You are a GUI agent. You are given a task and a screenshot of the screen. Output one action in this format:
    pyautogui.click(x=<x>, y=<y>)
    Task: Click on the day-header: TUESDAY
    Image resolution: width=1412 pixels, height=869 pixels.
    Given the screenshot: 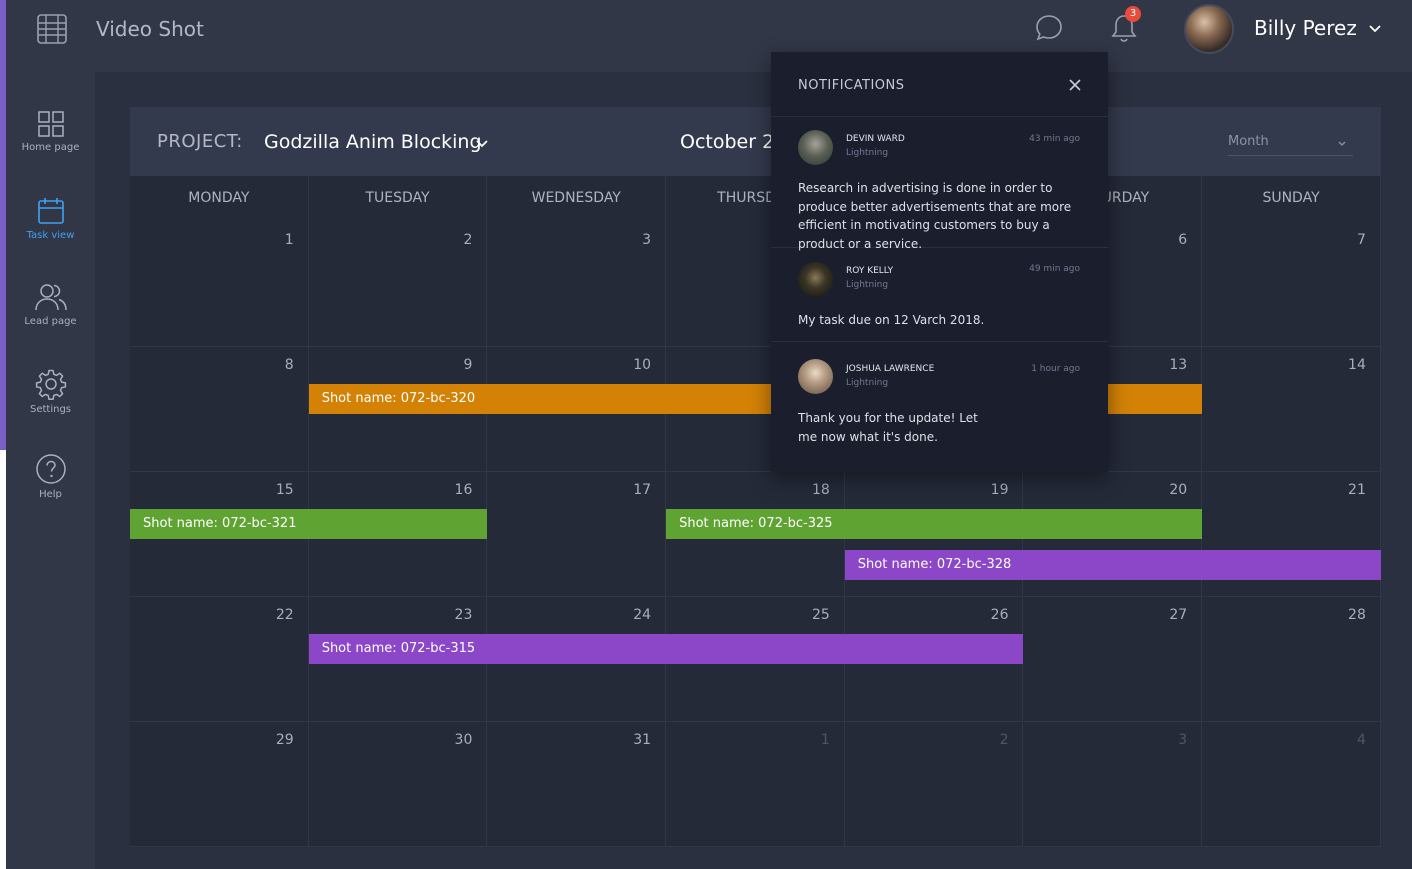 What is the action you would take?
    pyautogui.click(x=398, y=199)
    